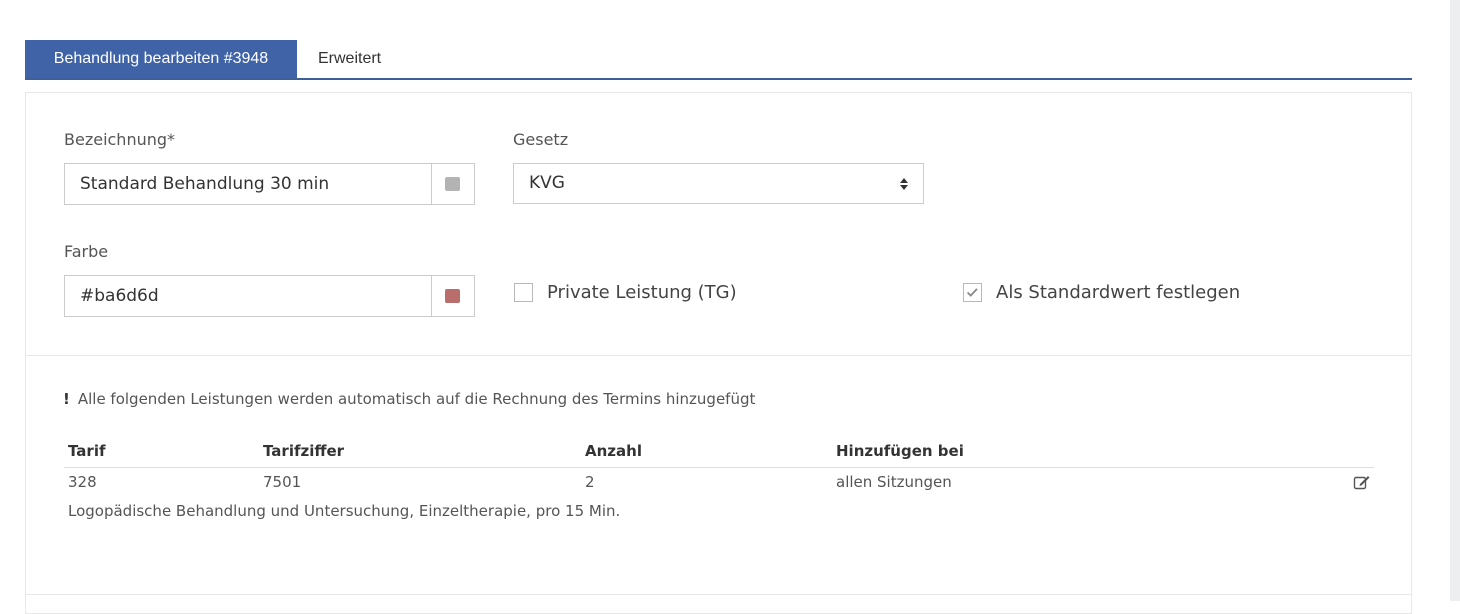 This screenshot has width=1460, height=614. What do you see at coordinates (66, 399) in the screenshot?
I see `exclamation-icon: !` at bounding box center [66, 399].